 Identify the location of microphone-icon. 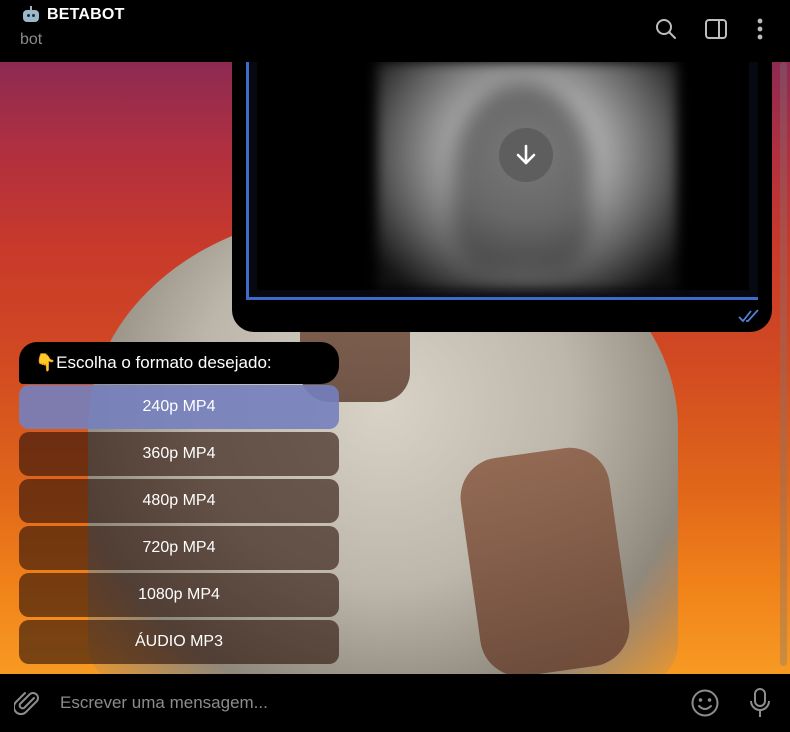
(760, 703).